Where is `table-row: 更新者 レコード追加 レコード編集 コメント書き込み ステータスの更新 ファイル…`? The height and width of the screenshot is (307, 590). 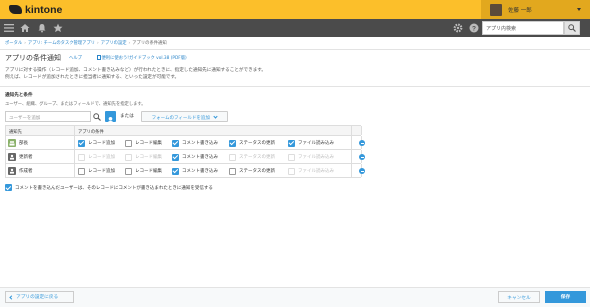 table-row: 更新者 レコード追加 レコード編集 コメント書き込み ステータスの更新 ファイル… is located at coordinates (185, 157).